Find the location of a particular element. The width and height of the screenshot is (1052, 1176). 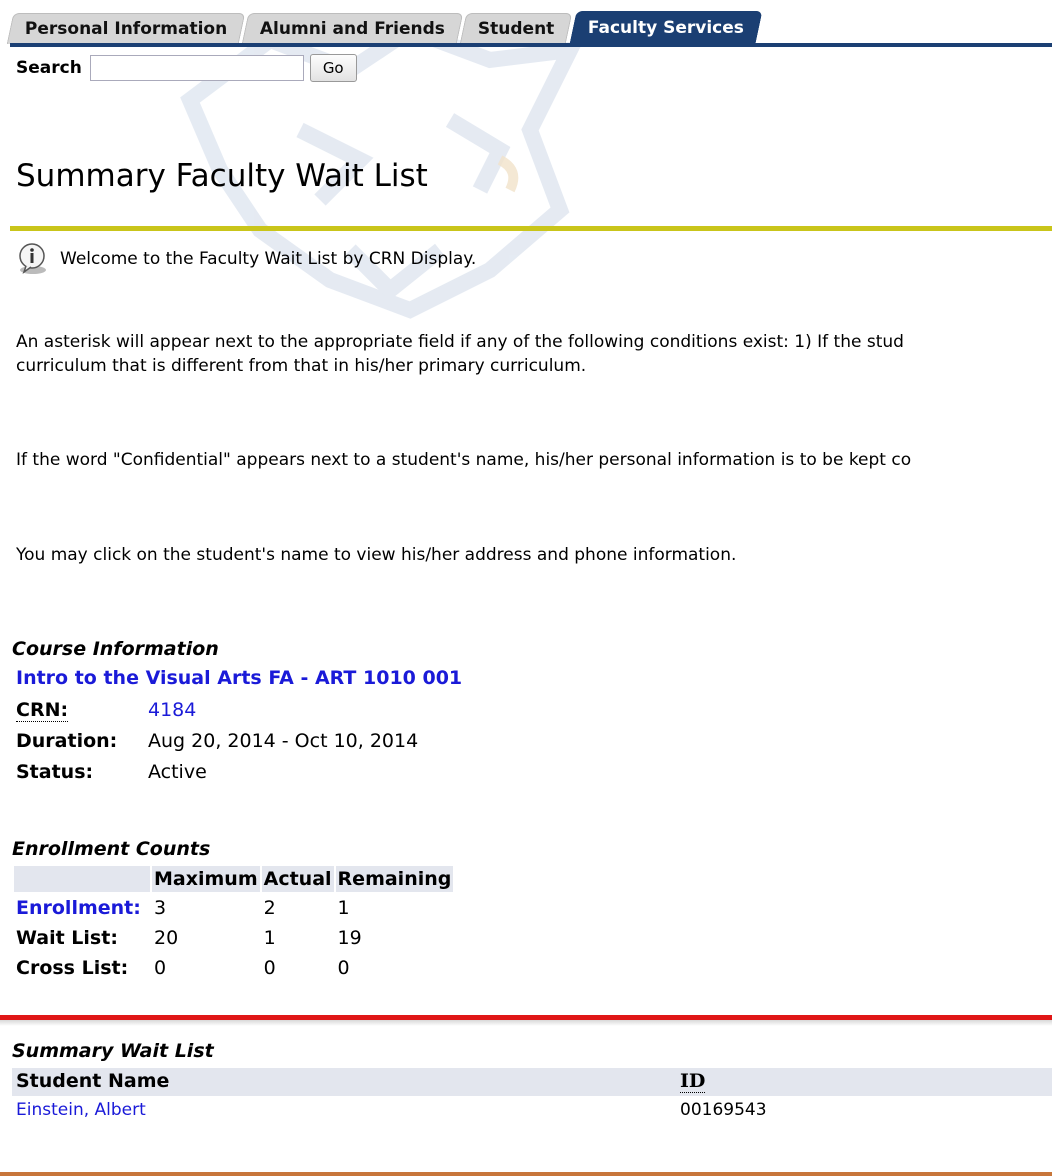

duration-label: Duration: is located at coordinates (67, 741).